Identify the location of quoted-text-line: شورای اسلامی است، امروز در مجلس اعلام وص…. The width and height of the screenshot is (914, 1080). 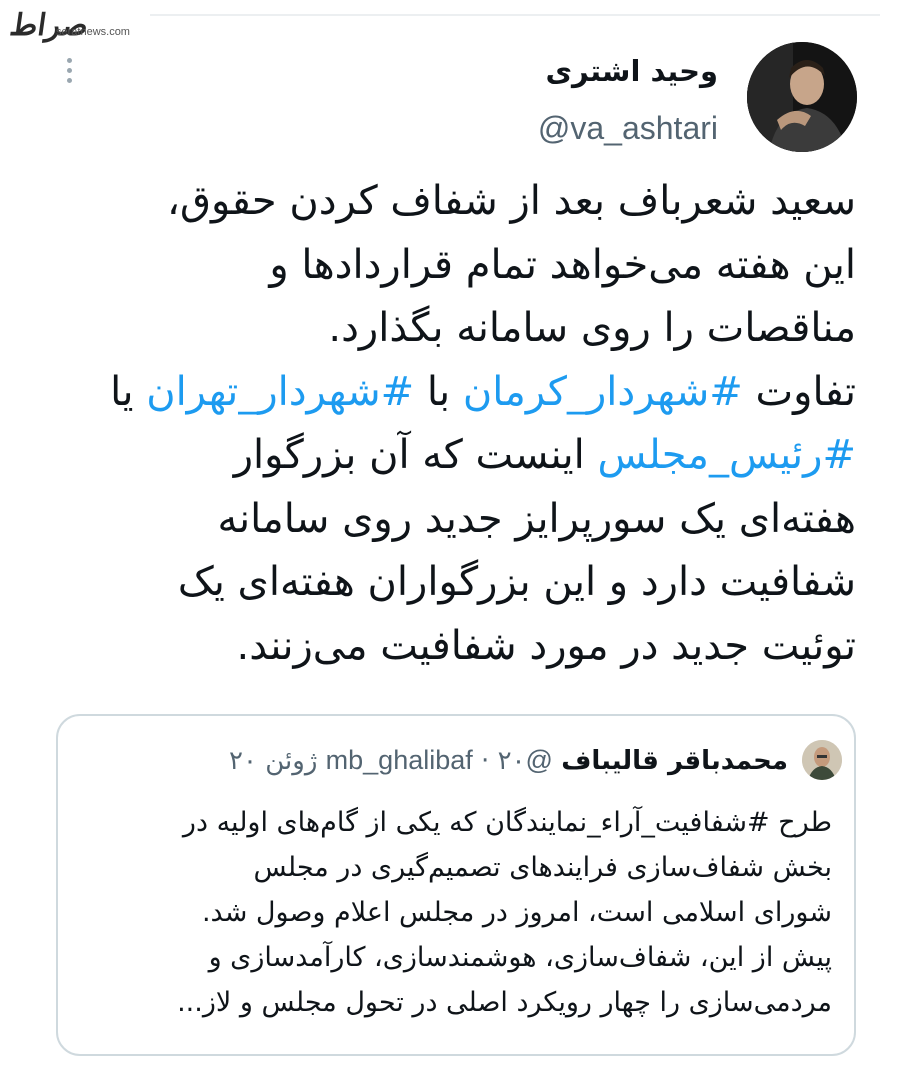
(516, 912).